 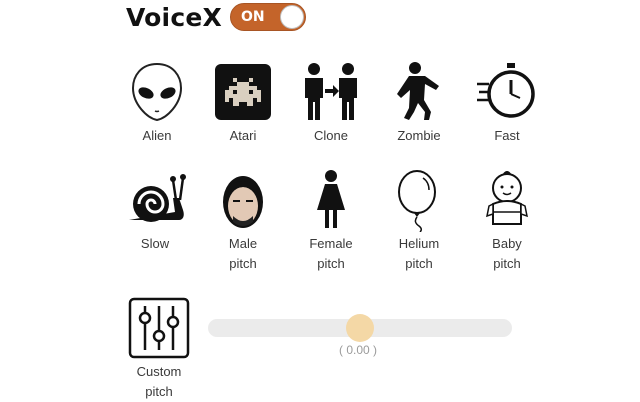 I want to click on effect-label: Helium pitch, so click(x=419, y=253).